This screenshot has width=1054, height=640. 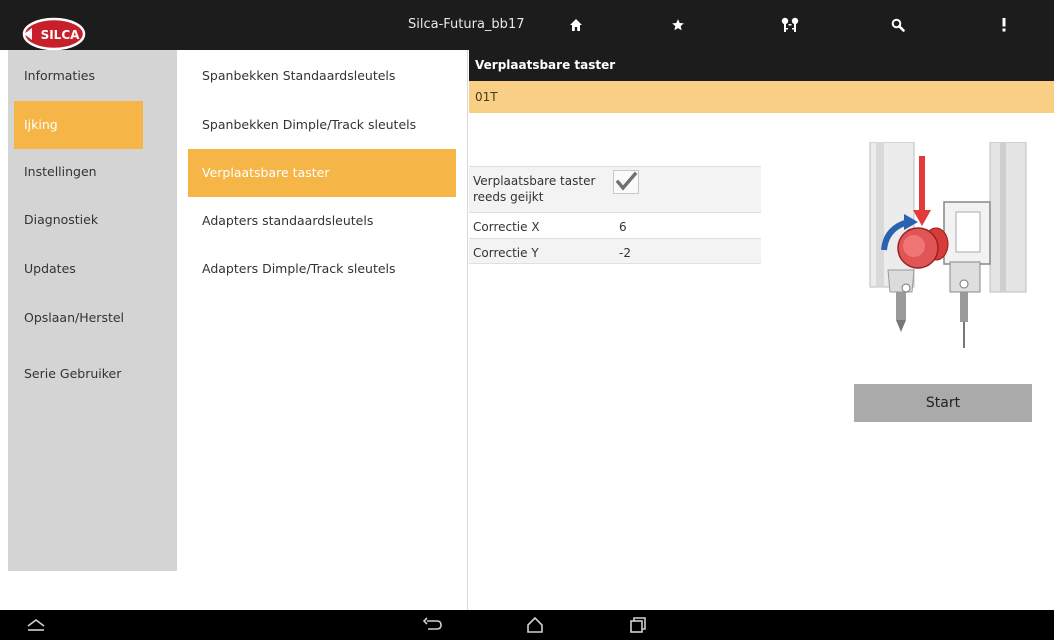 What do you see at coordinates (615, 251) in the screenshot?
I see `table-row: Correctie Y -2` at bounding box center [615, 251].